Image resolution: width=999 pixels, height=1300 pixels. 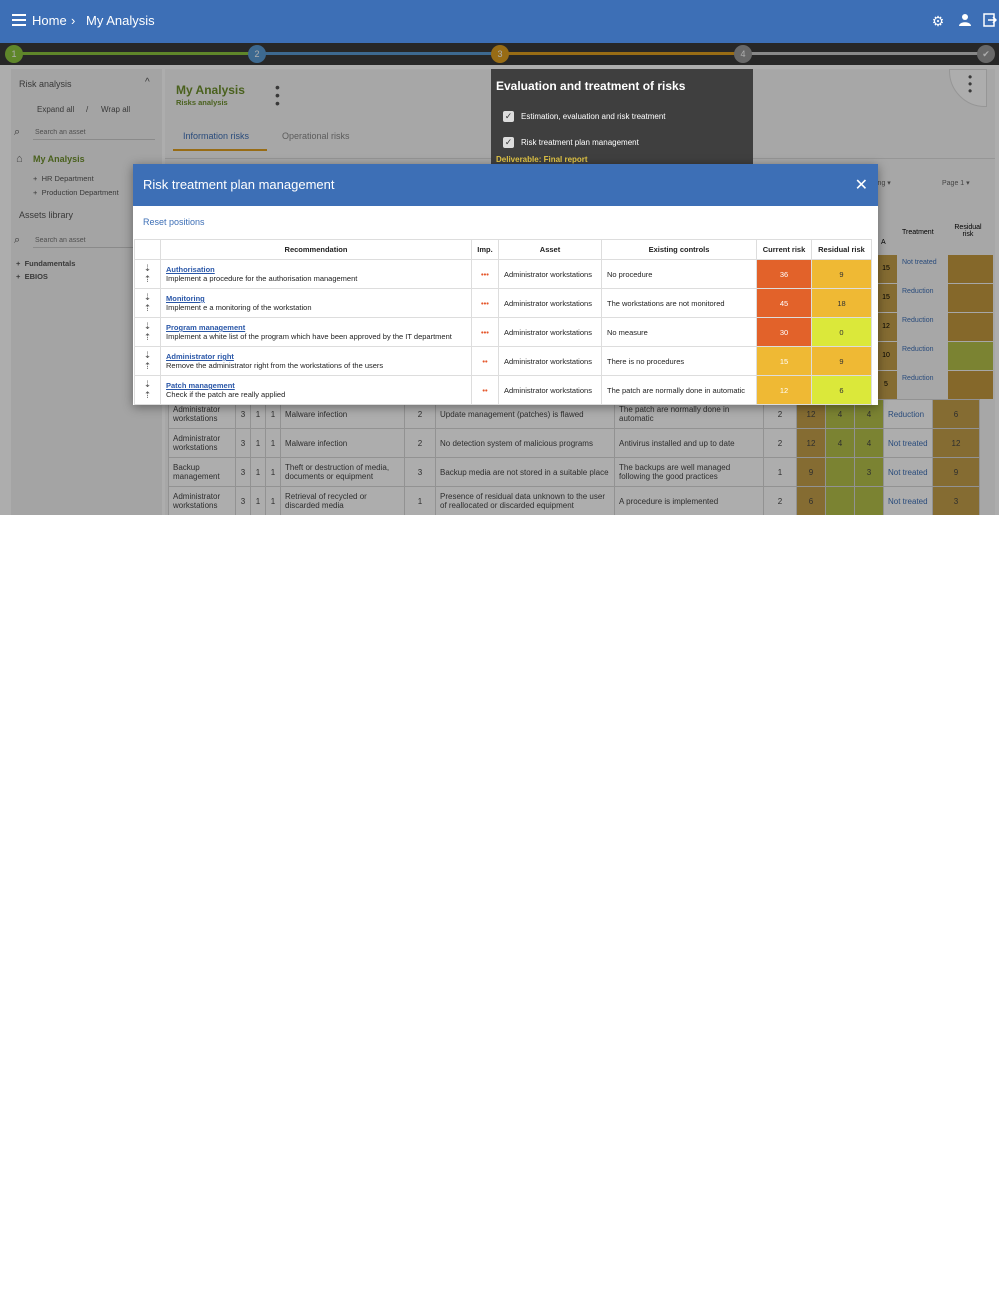 I want to click on reset-positions-link: Reset positions, so click(x=174, y=222).